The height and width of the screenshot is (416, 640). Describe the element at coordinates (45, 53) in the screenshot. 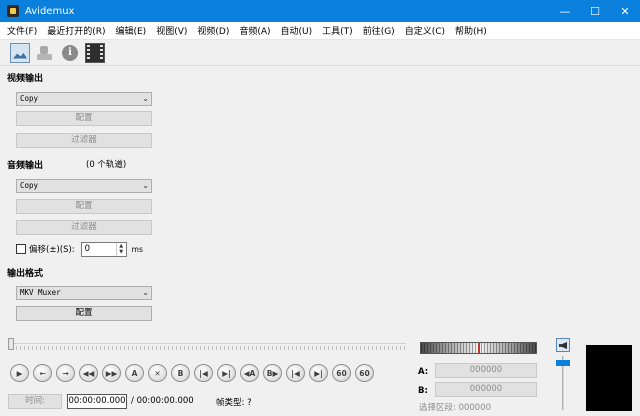

I see `save-icon` at that location.